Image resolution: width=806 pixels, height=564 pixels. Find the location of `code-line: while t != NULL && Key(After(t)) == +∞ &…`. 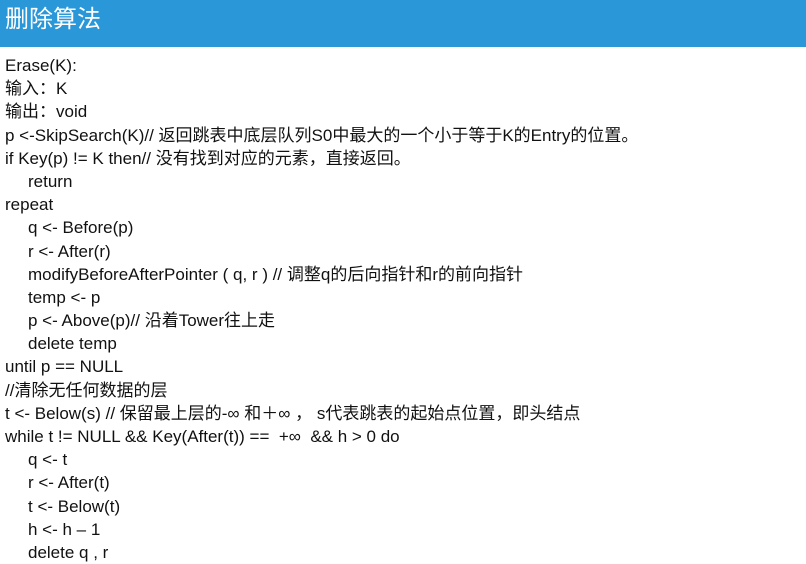

code-line: while t != NULL && Key(After(t)) == +∞ &… is located at coordinates (202, 436).